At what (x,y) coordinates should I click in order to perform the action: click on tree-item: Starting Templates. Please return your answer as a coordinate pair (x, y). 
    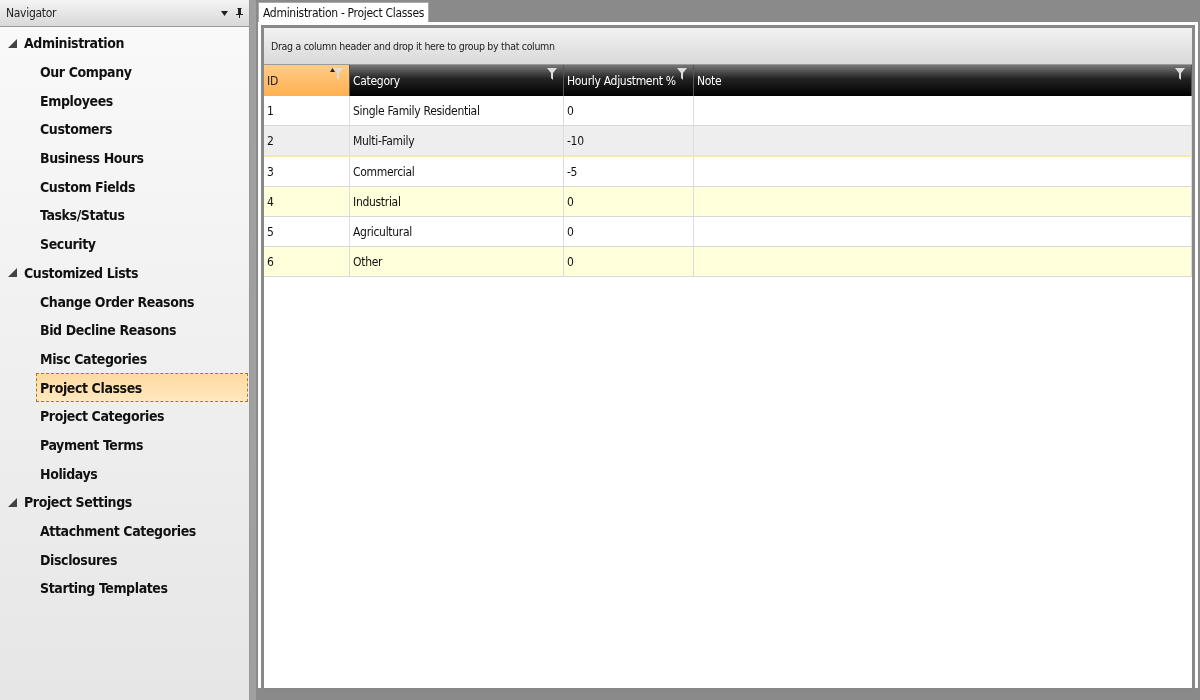
    Looking at the image, I should click on (124, 588).